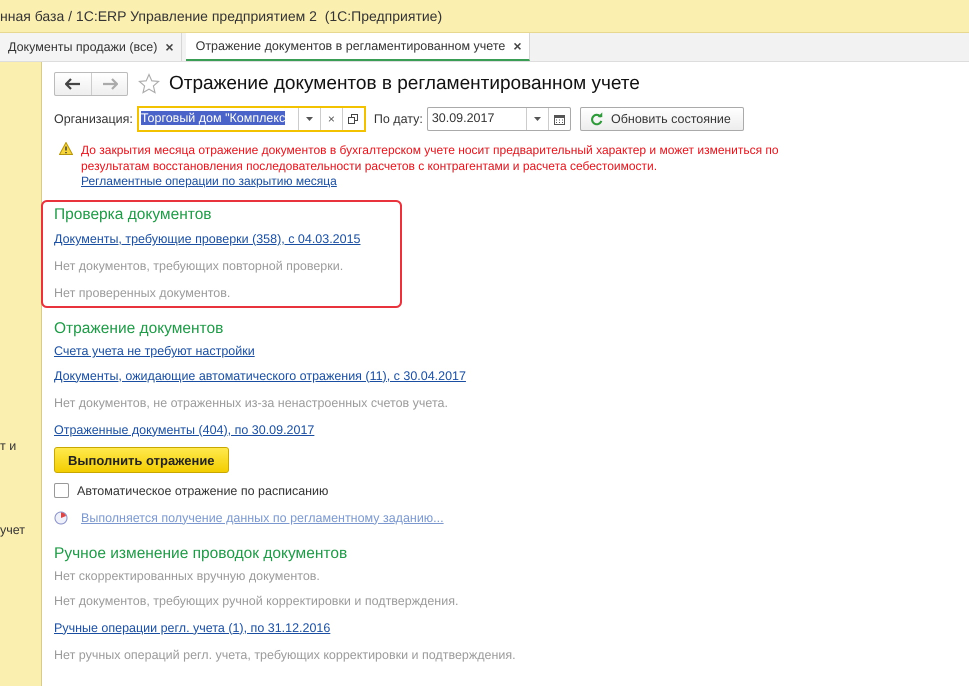  What do you see at coordinates (154, 351) in the screenshot?
I see `link: Счета учета не требуют настройки` at bounding box center [154, 351].